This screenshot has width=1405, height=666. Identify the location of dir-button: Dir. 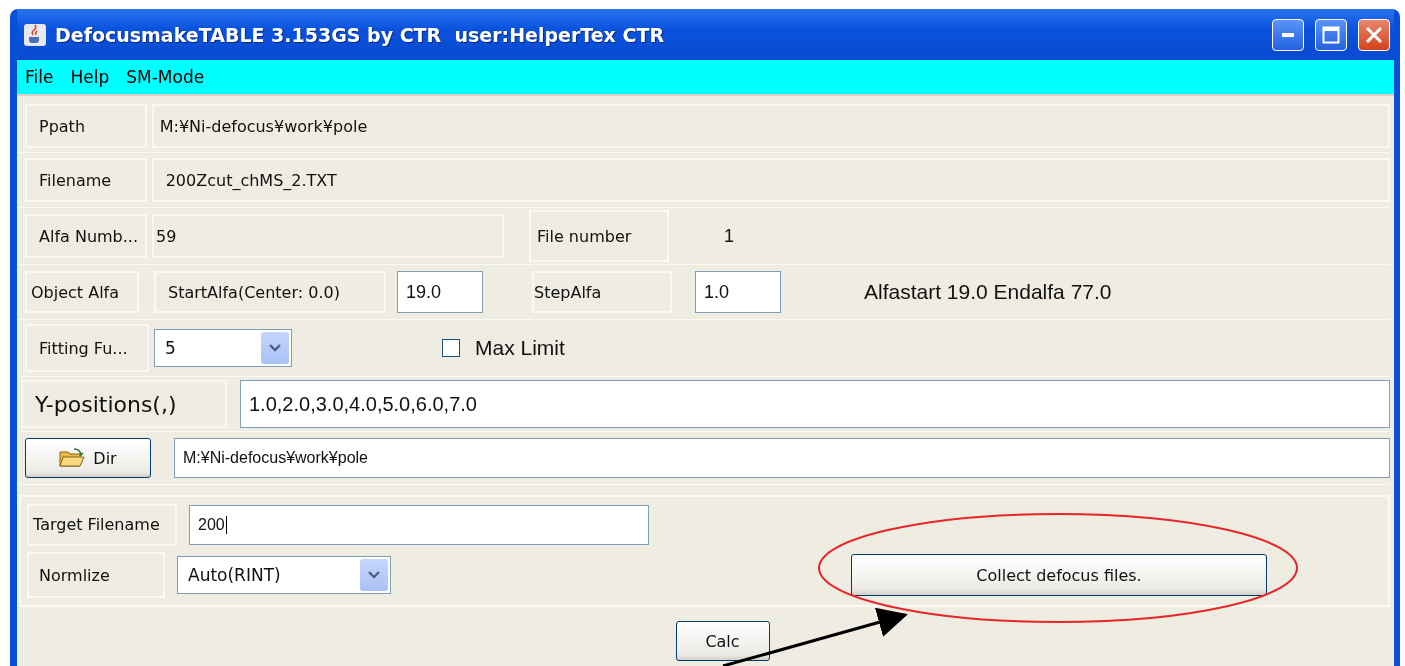
(88, 458).